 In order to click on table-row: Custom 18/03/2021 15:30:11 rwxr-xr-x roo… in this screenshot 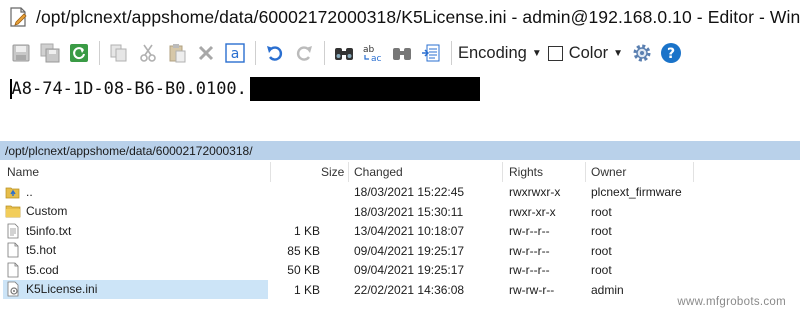, I will do `click(400, 212)`.